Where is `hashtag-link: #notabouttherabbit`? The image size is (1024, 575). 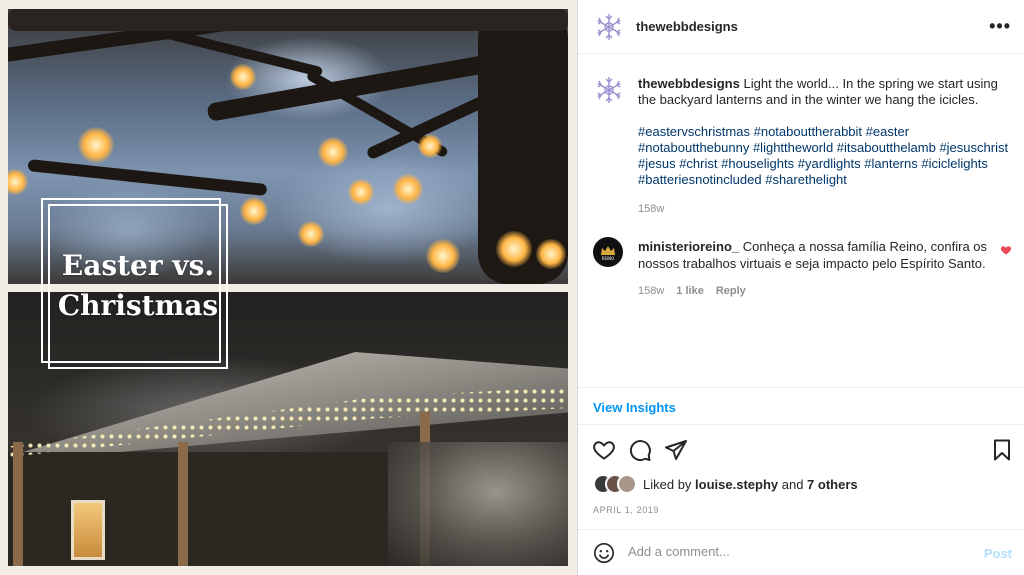 hashtag-link: #notabouttherabbit is located at coordinates (808, 131).